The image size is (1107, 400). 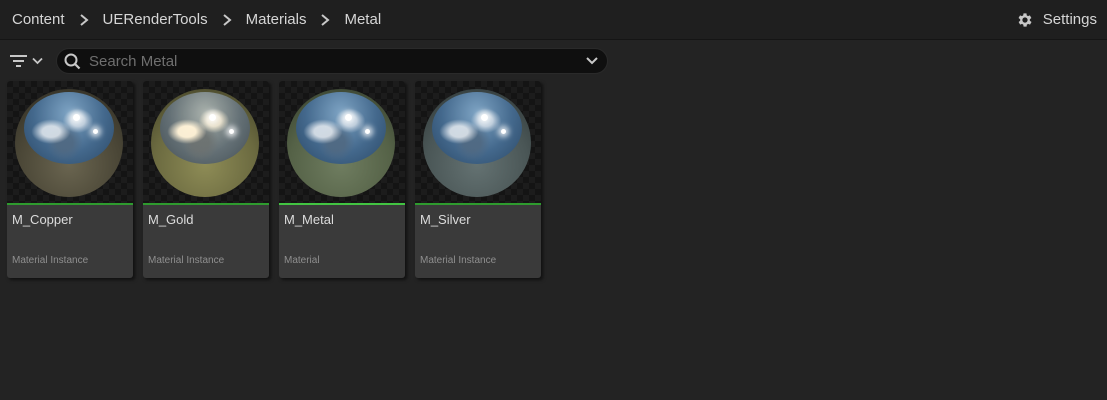 What do you see at coordinates (38, 19) in the screenshot?
I see `breadcrumb-item-content: Content` at bounding box center [38, 19].